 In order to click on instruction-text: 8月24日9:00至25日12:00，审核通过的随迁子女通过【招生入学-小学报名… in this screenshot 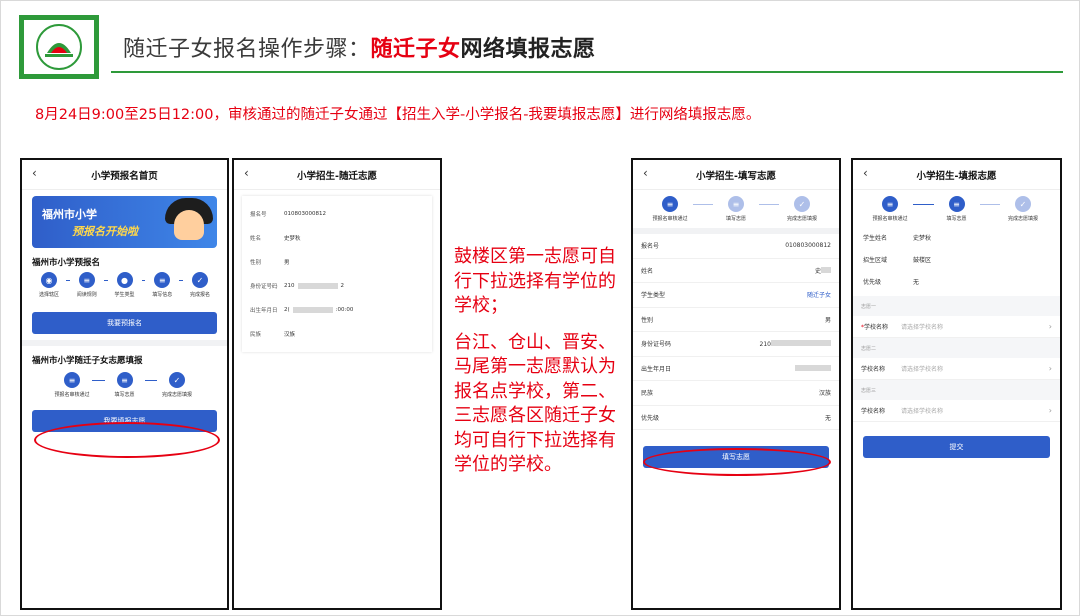, I will do `click(398, 115)`.